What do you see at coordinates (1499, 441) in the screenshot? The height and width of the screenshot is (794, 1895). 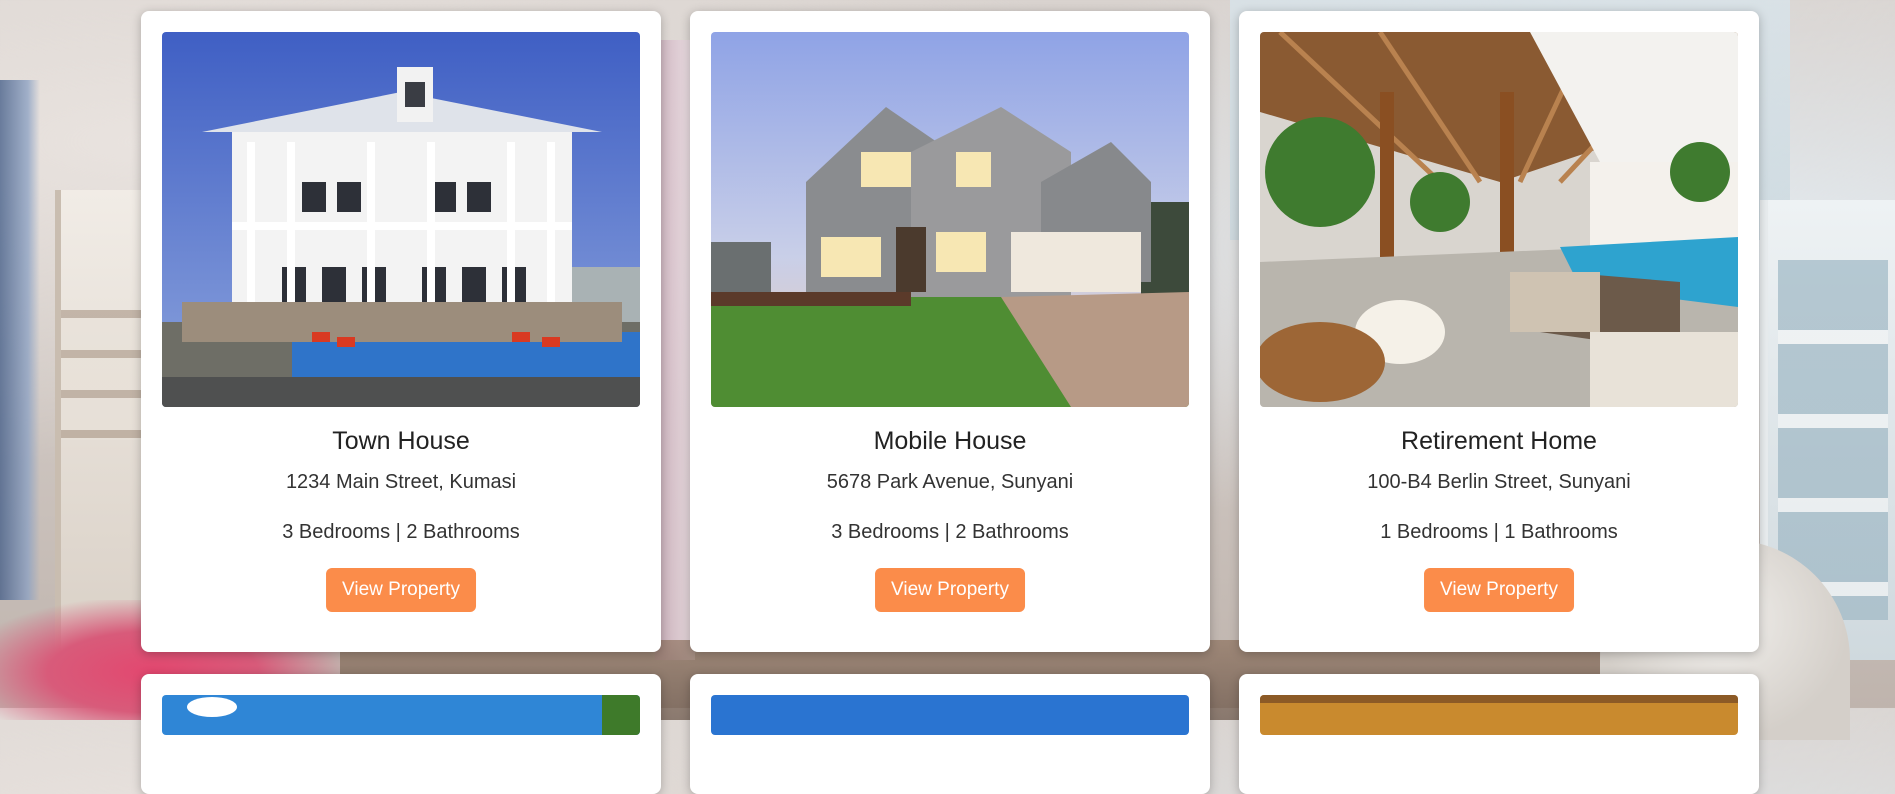 I see `property-title: Retirement Home` at bounding box center [1499, 441].